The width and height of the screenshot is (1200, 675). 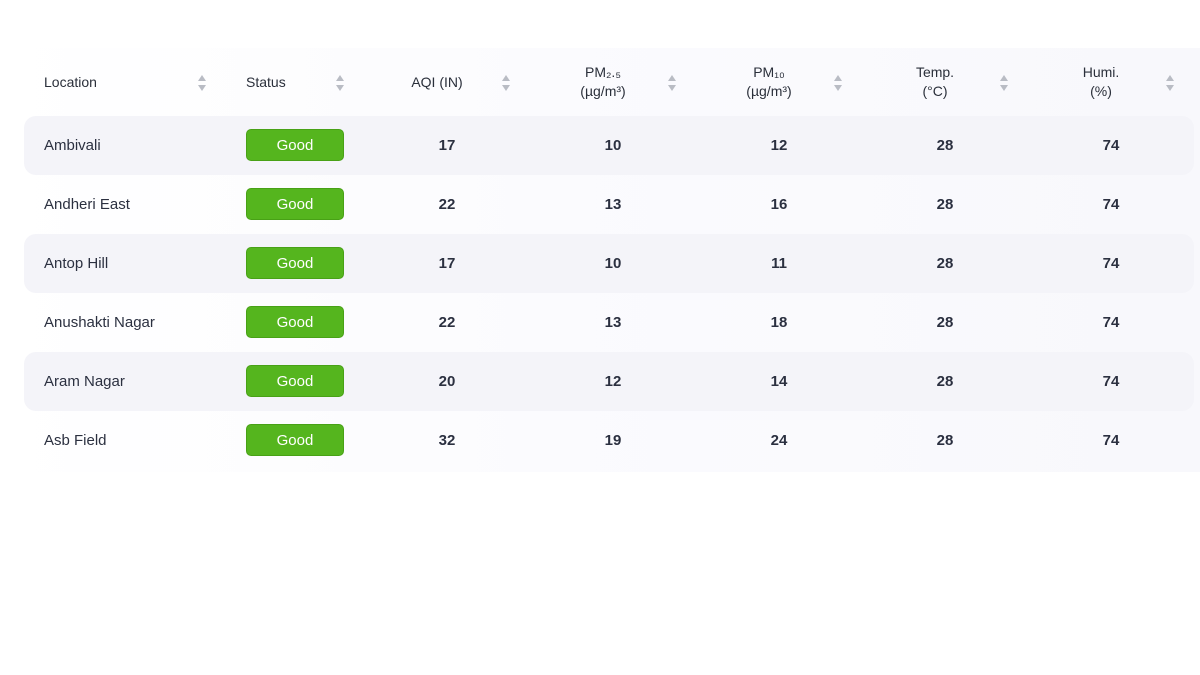 I want to click on location-cell: Asb Field, so click(x=75, y=440).